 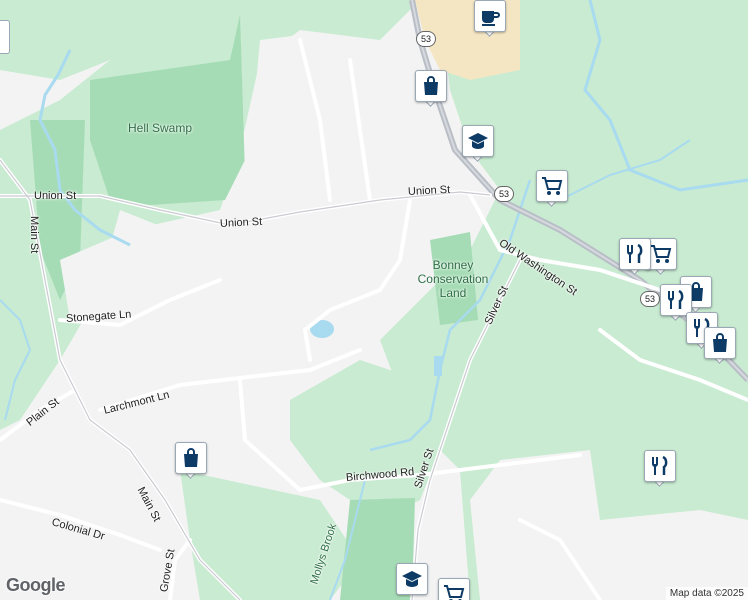 I want to click on map-pin-coffee, so click(x=490, y=18).